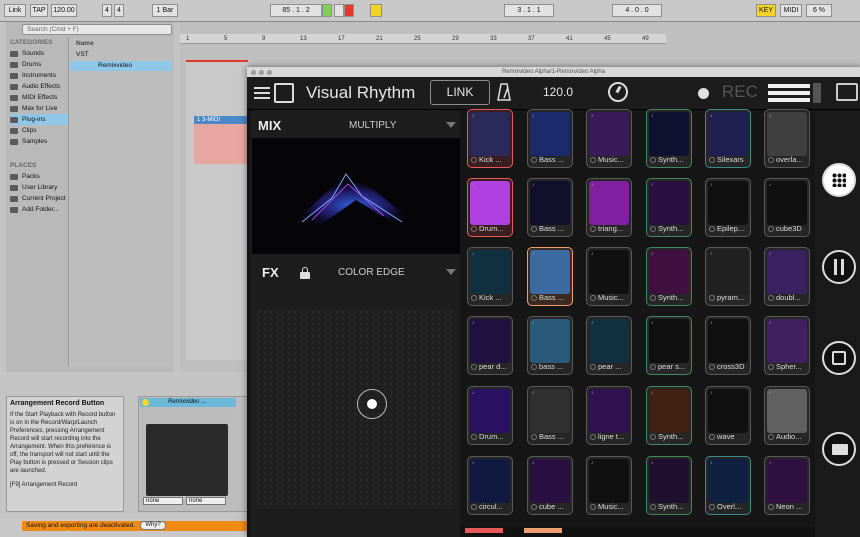 The width and height of the screenshot is (860, 537). What do you see at coordinates (839, 358) in the screenshot?
I see `edit-view-button` at bounding box center [839, 358].